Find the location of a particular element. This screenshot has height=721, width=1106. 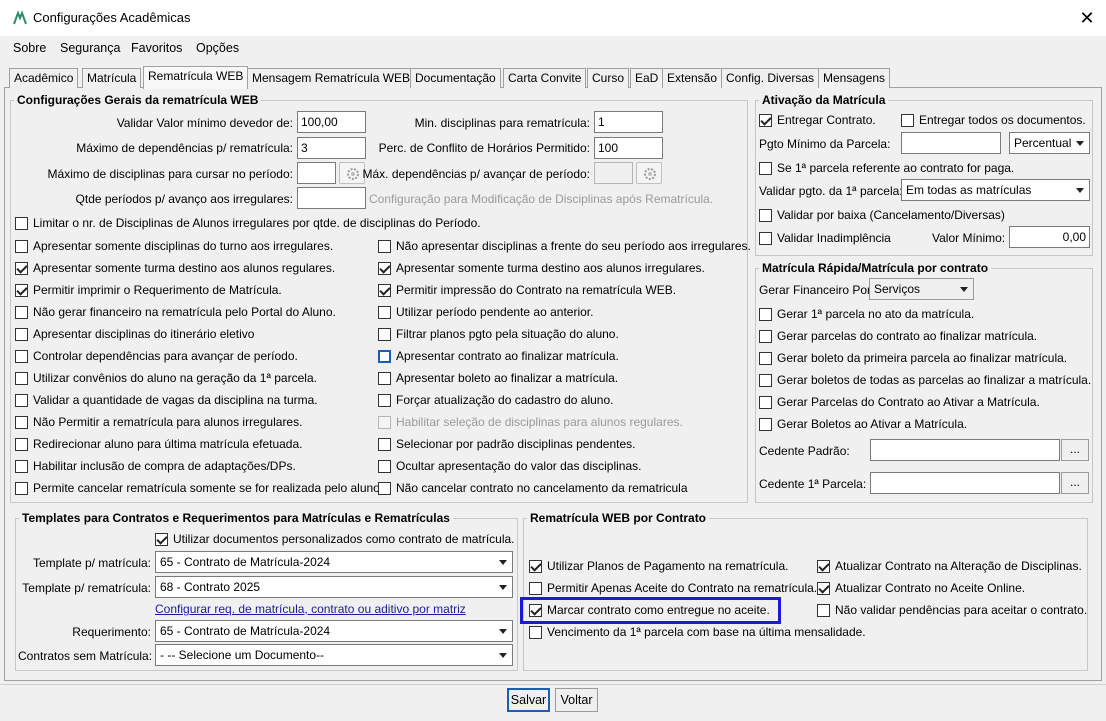

tab-curso: Curso is located at coordinates (608, 78).